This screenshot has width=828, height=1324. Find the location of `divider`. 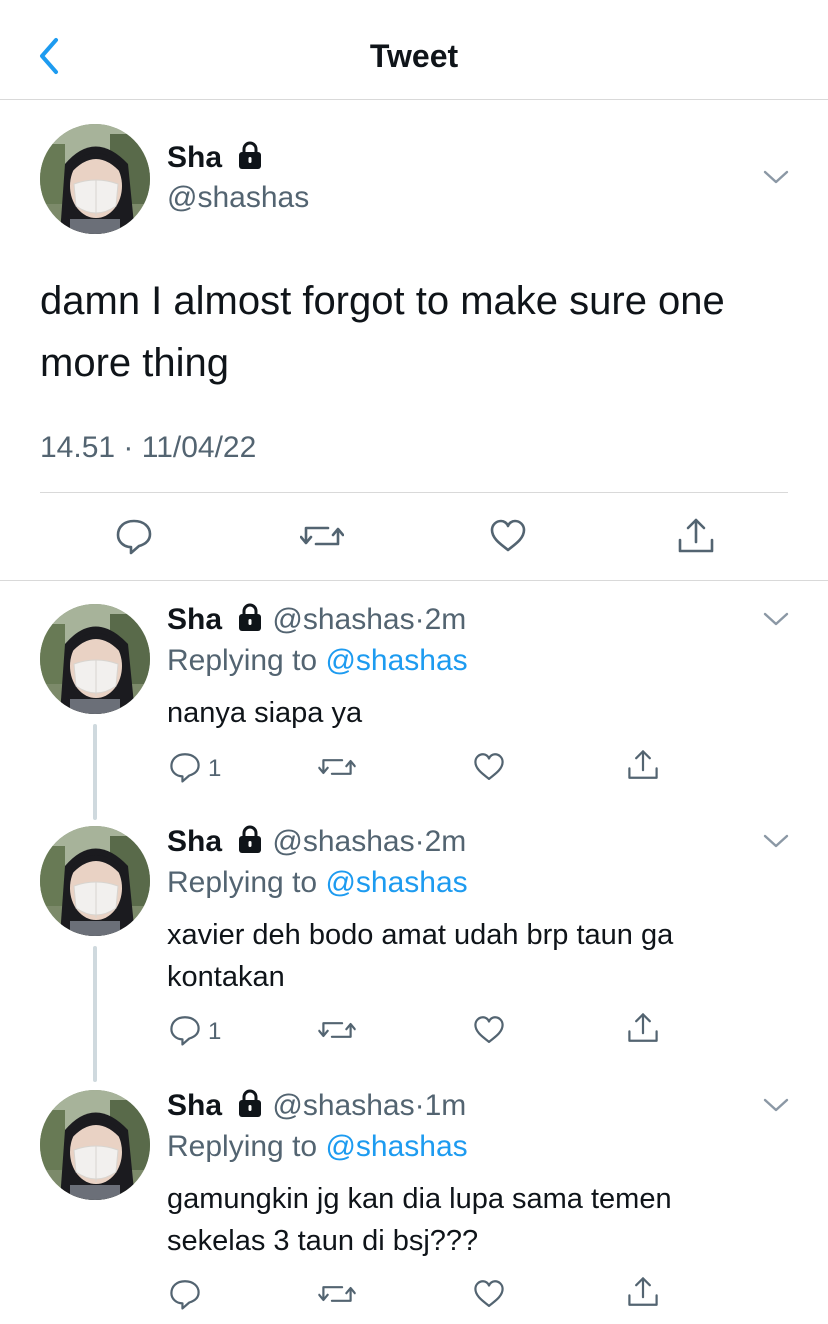

divider is located at coordinates (414, 492).